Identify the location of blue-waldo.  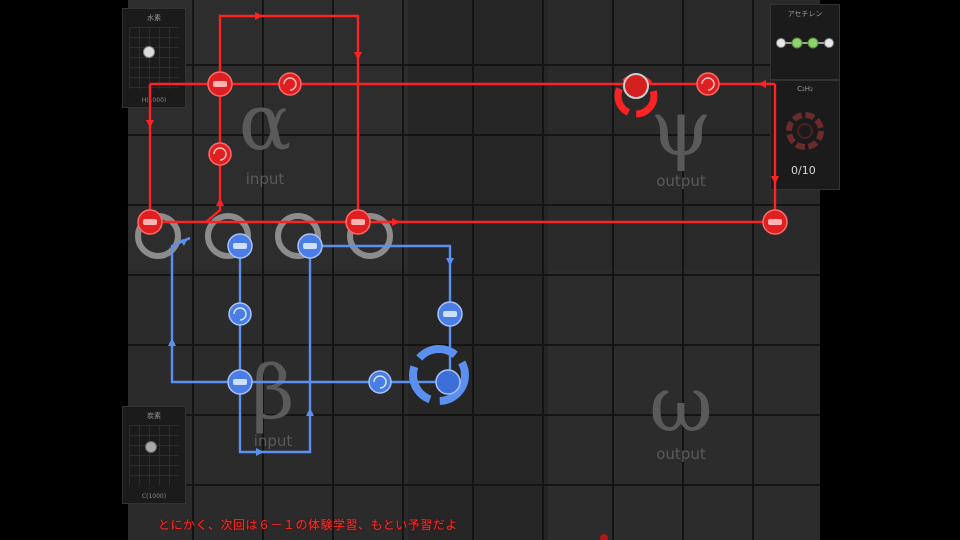
(439, 375).